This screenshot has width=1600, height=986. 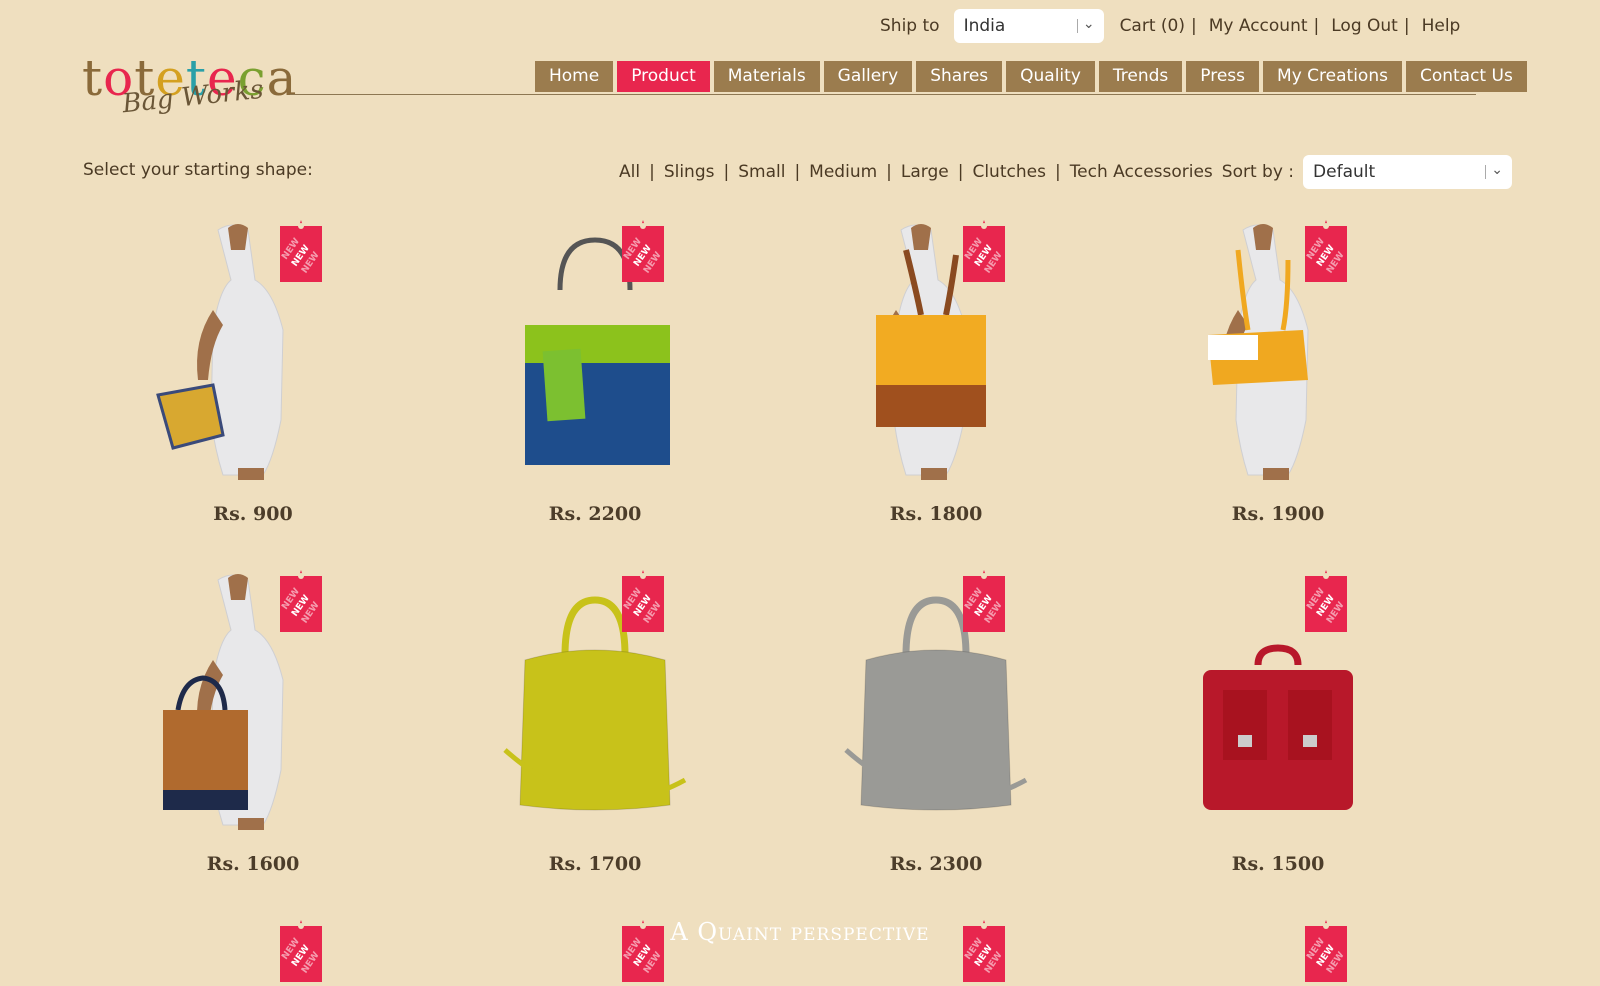 I want to click on product-card: NEW NEW NEW Rs. 1800, so click(x=936, y=372).